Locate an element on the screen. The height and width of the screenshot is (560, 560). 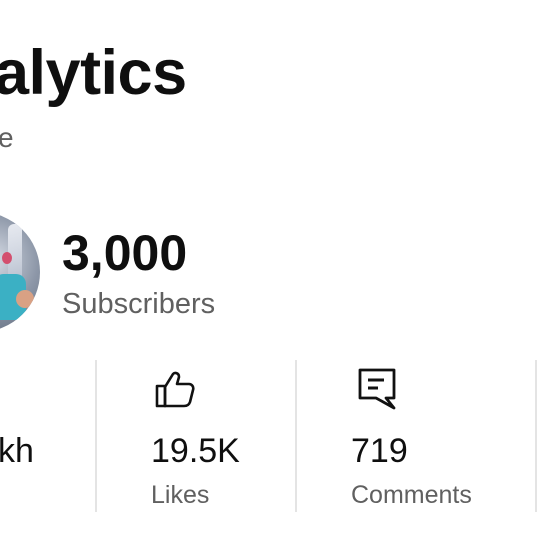
avatar-accent-detail is located at coordinates (7, 258).